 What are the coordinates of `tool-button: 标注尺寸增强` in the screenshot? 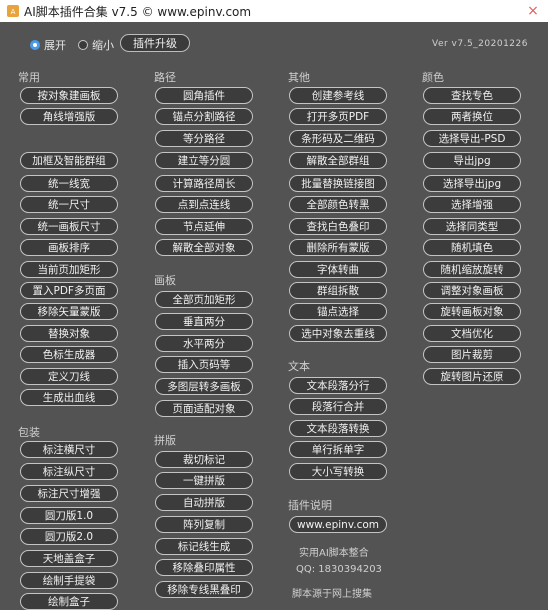 It's located at (69, 493).